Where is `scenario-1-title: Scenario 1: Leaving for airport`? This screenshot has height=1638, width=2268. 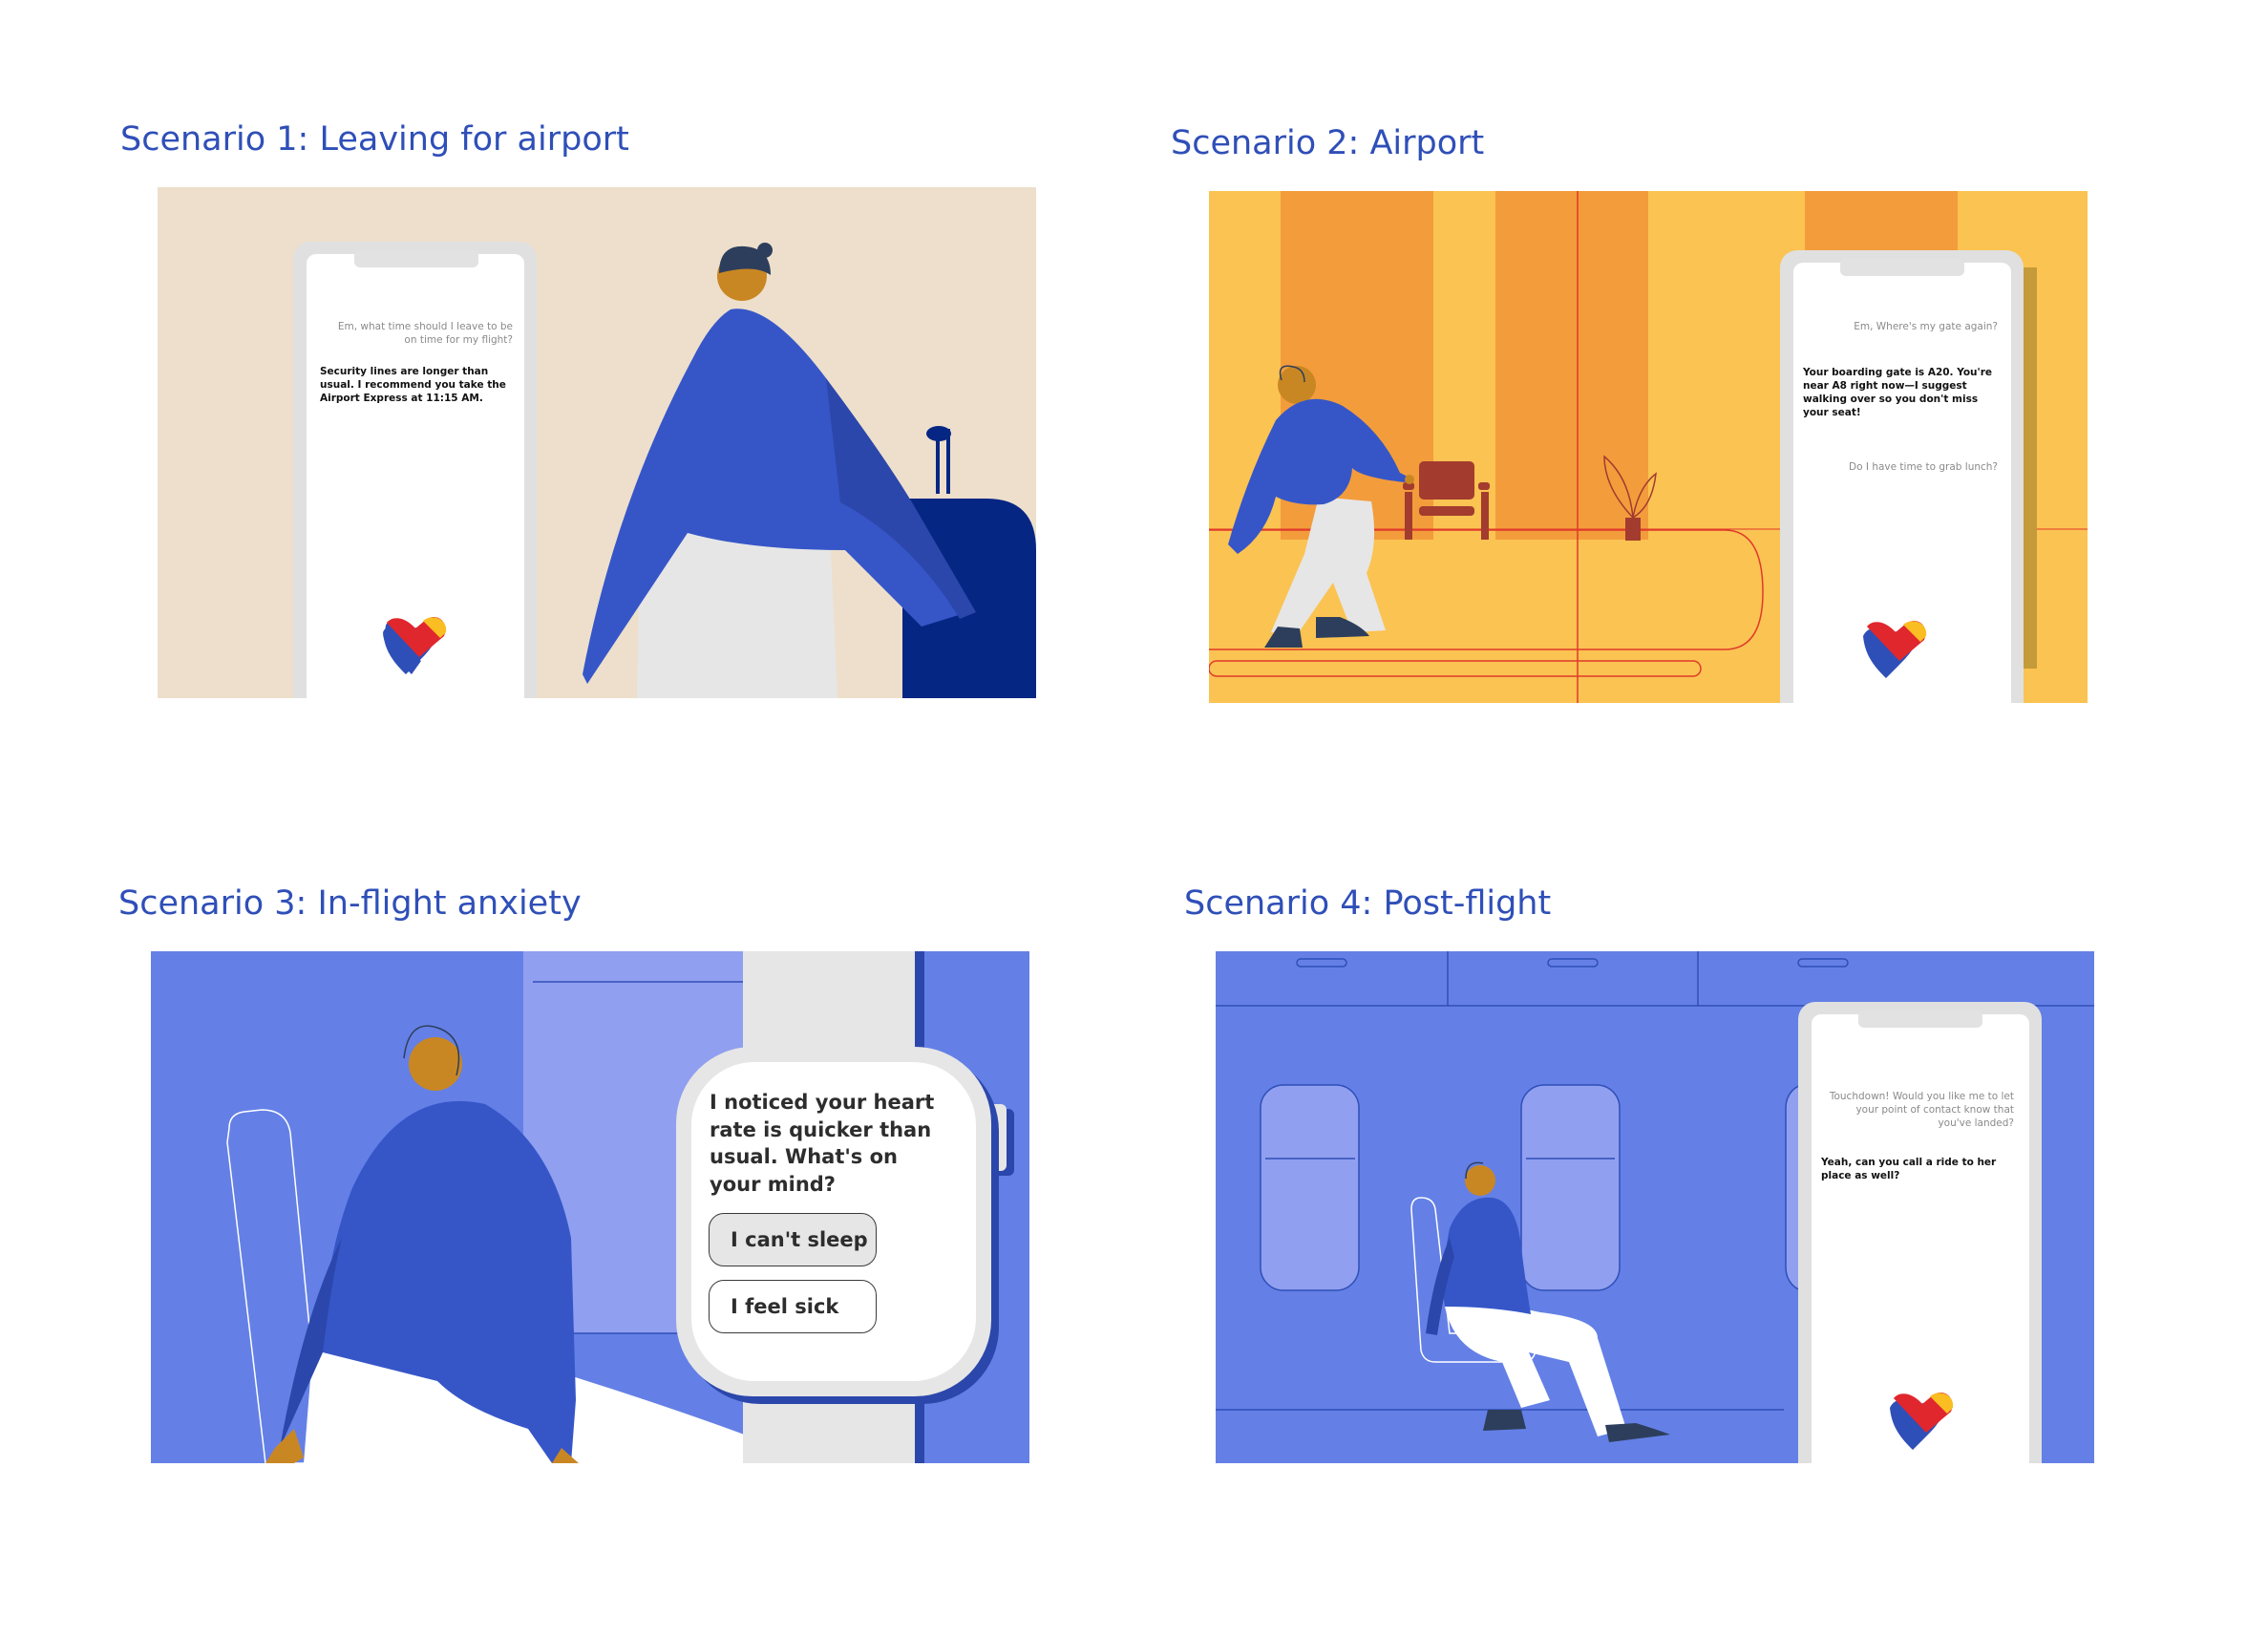 scenario-1-title: Scenario 1: Leaving for airport is located at coordinates (374, 140).